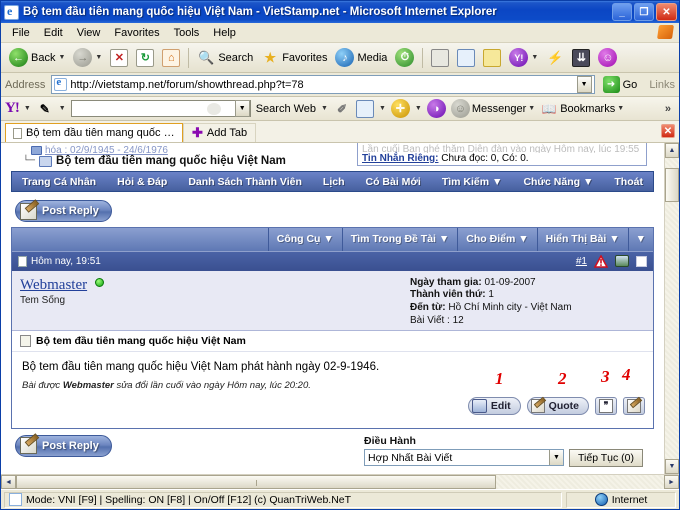 The height and width of the screenshot is (510, 680). I want to click on search-thread-menu: Tìm Trong Đề Tài ▼, so click(399, 239).